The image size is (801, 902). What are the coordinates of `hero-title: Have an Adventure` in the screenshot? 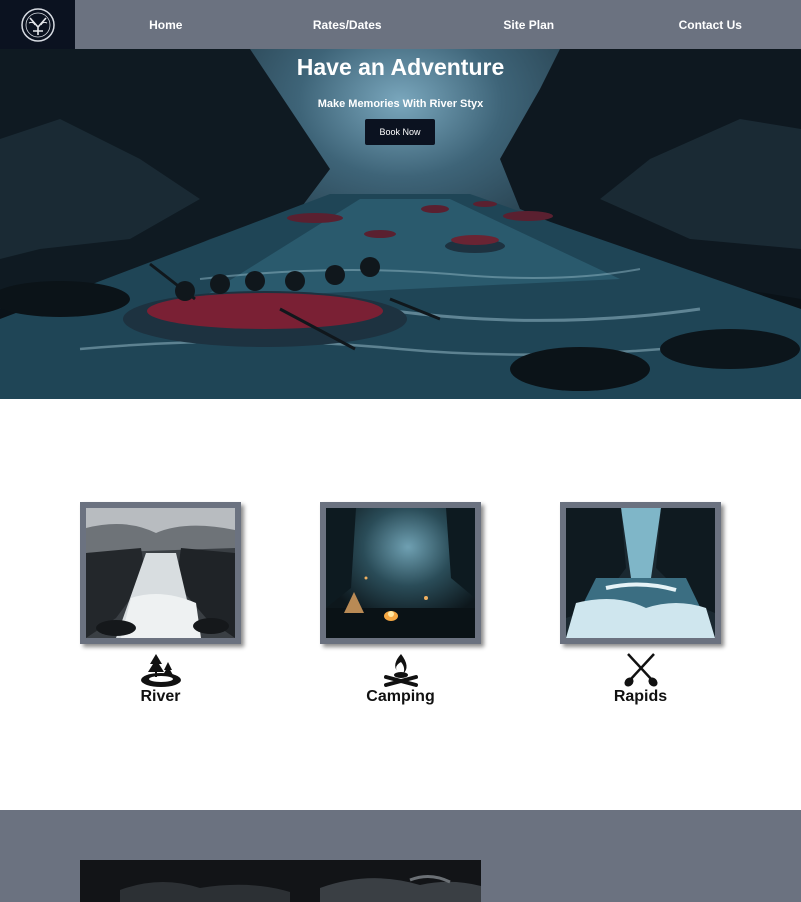 It's located at (400, 67).